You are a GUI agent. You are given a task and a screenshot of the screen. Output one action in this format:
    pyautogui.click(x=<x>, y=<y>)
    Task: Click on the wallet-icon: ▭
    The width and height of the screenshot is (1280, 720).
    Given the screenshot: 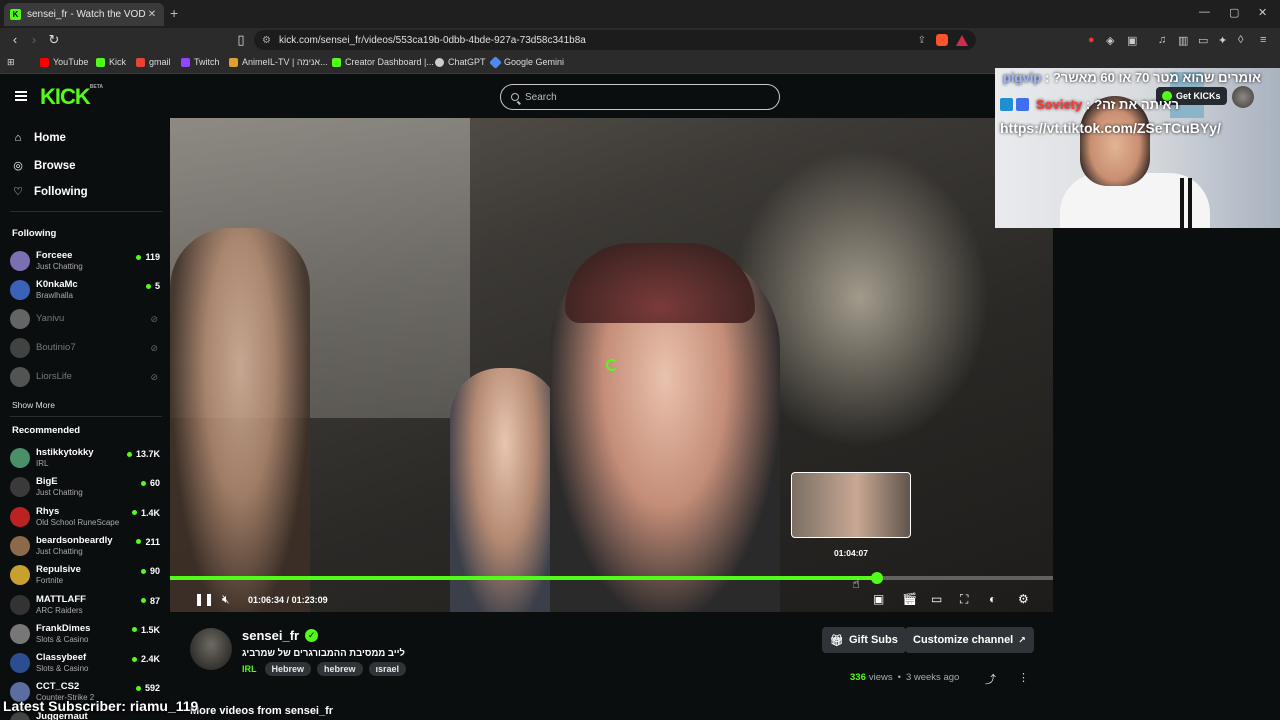 What is the action you would take?
    pyautogui.click(x=1203, y=40)
    